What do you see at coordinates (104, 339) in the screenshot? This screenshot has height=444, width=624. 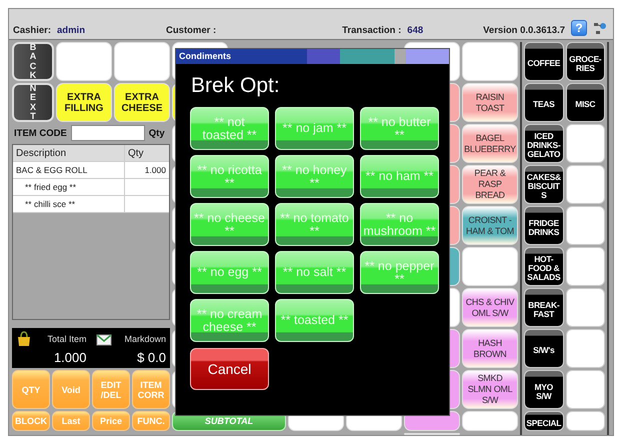 I see `envelope-icon` at bounding box center [104, 339].